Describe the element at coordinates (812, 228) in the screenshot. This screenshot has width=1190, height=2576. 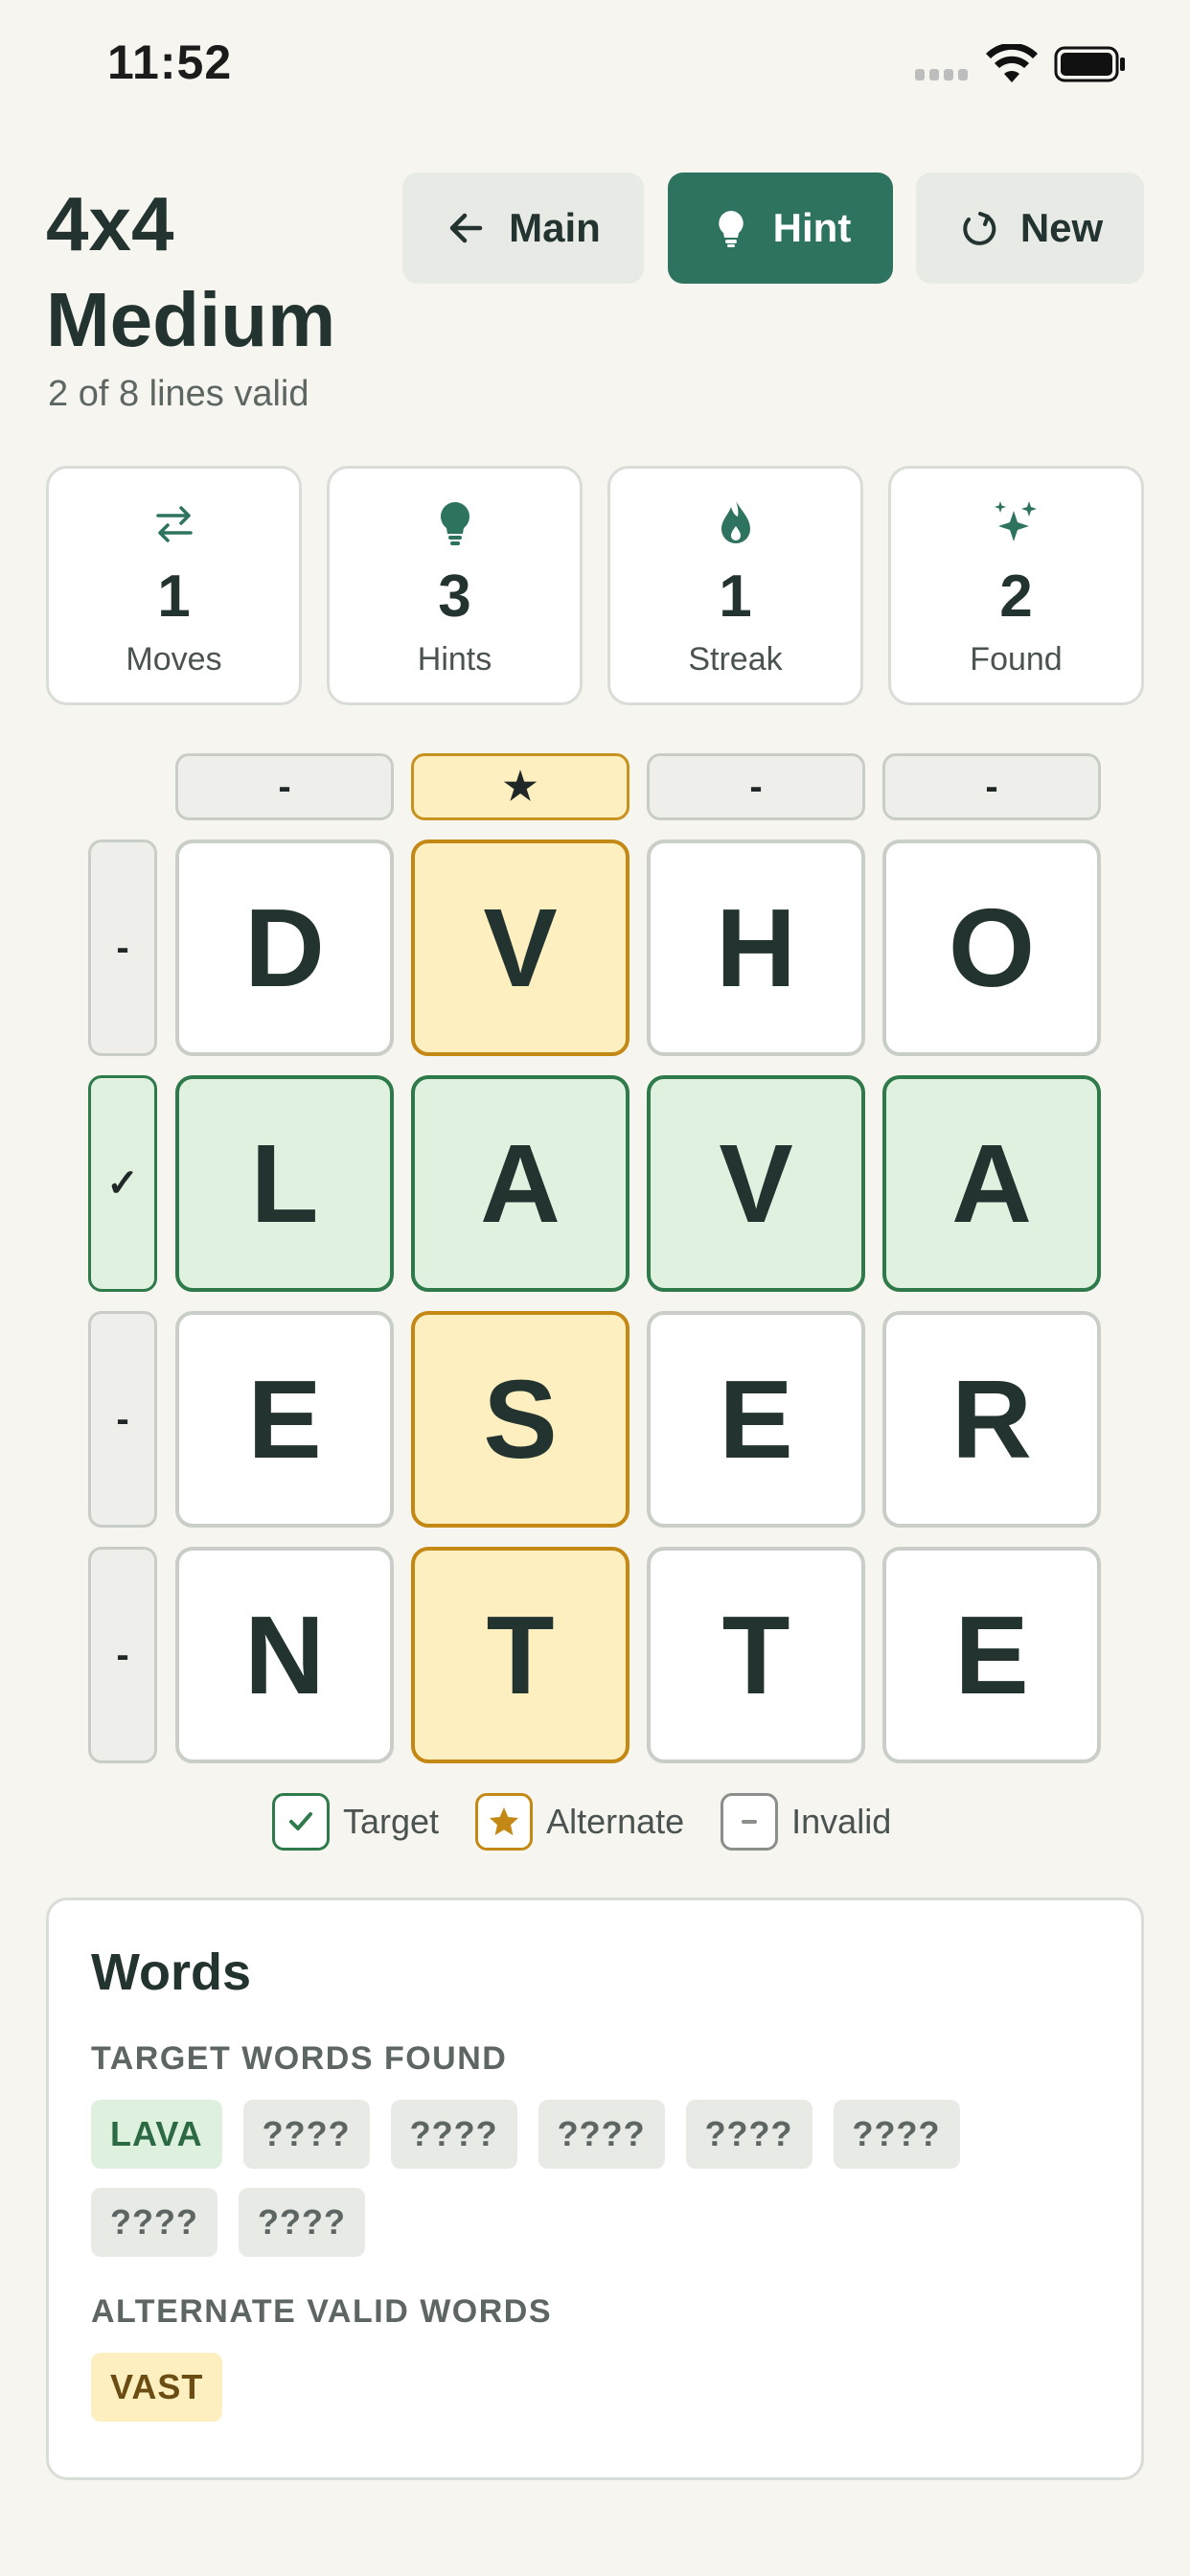
I see `hint-button-label: Hint` at that location.